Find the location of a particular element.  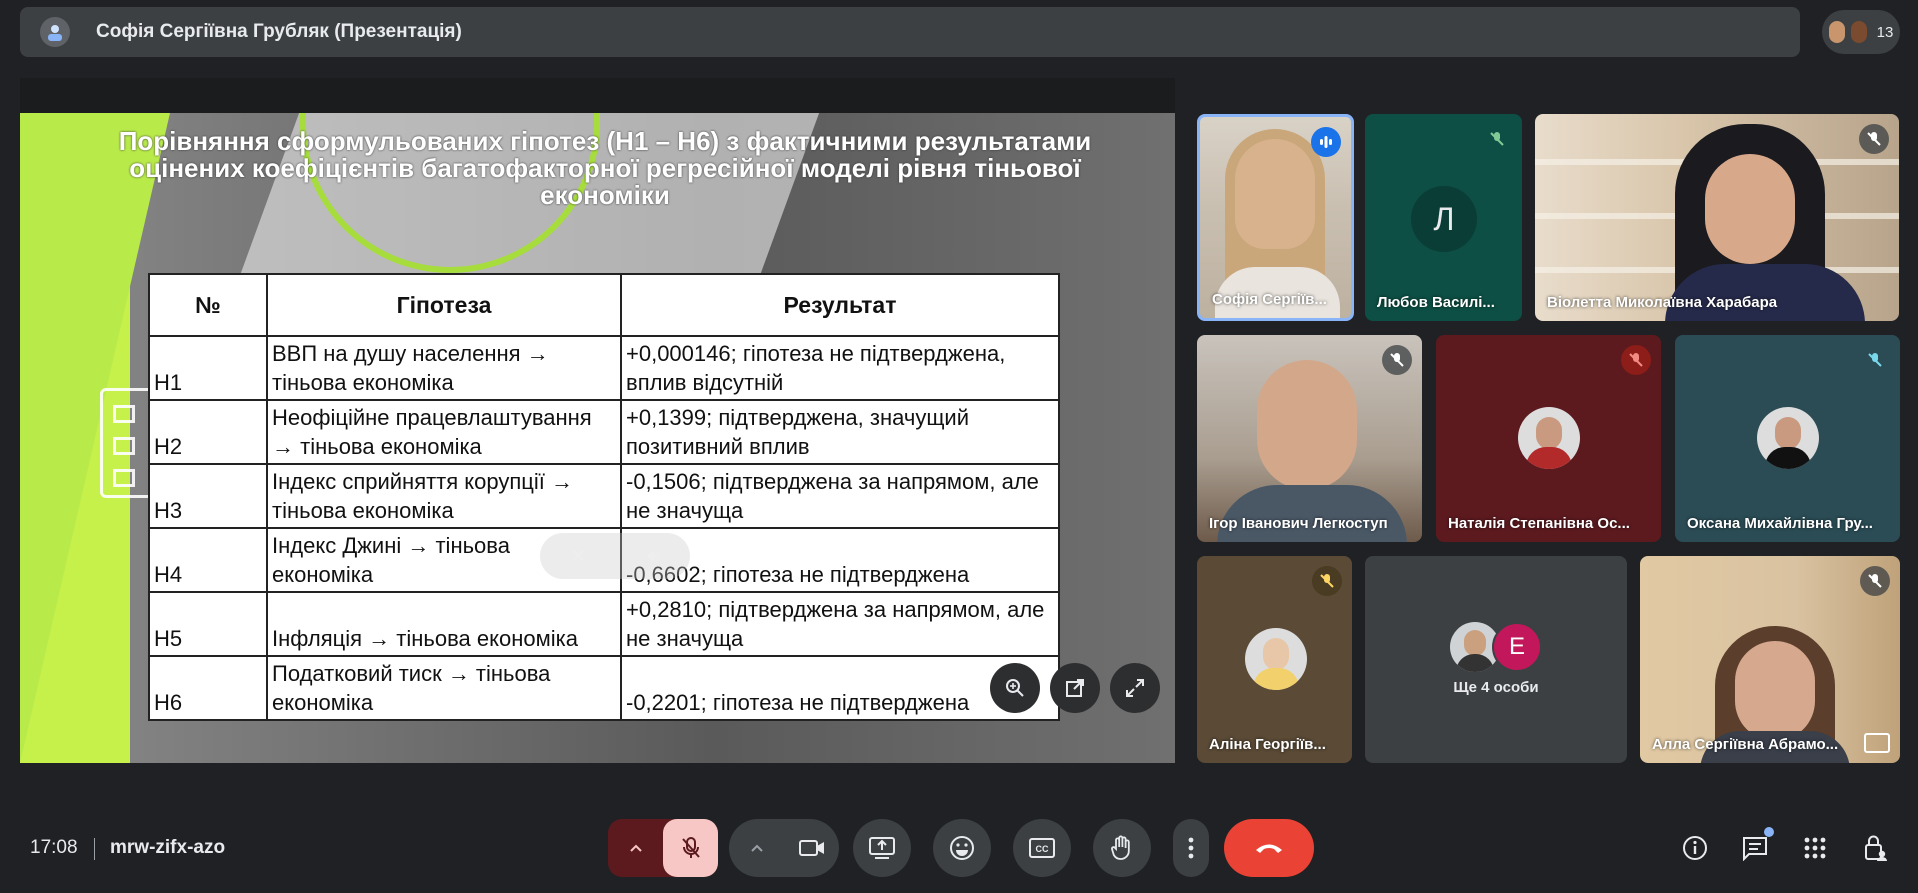

slide-overlay-controls: ✕ 🔊︎ is located at coordinates (615, 556).